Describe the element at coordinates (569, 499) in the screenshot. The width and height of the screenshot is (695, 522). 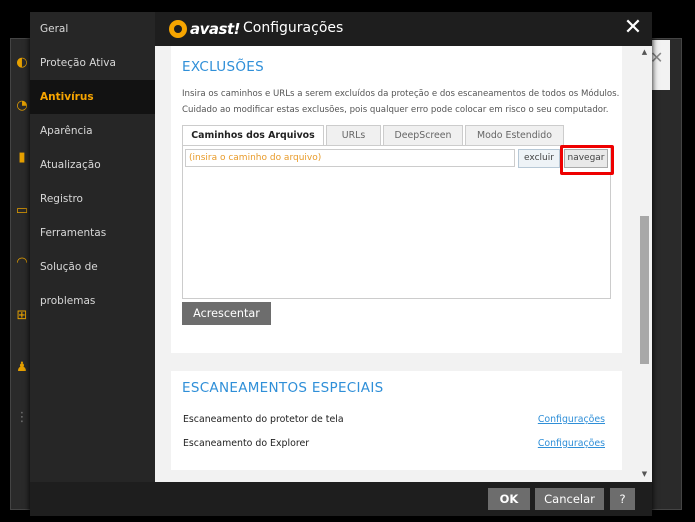
I see `cancel-button: Cancelar` at that location.